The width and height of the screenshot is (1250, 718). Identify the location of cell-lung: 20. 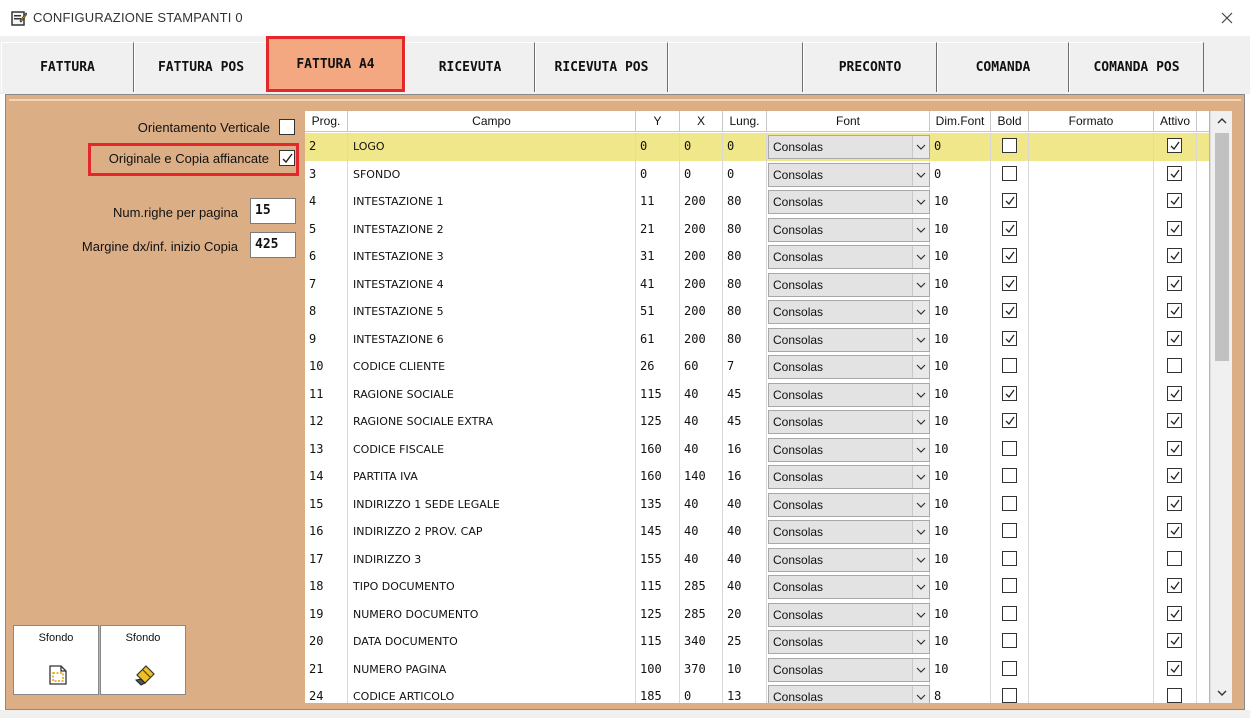
(745, 614).